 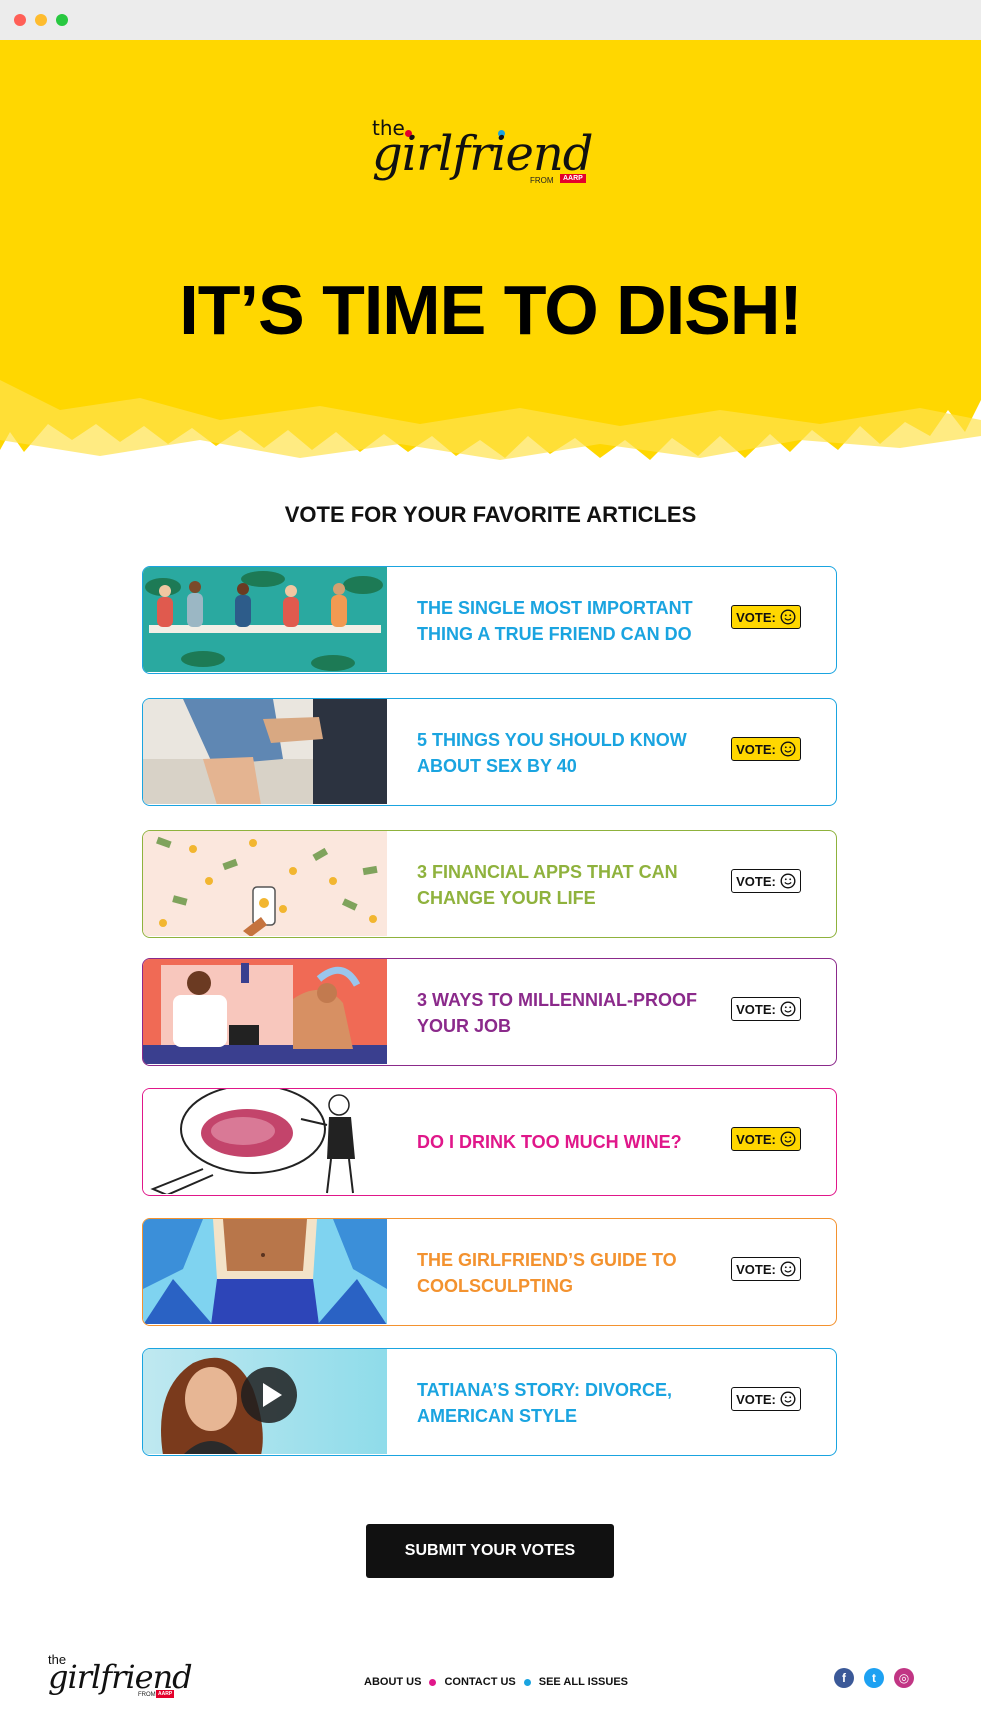 What do you see at coordinates (562, 1142) in the screenshot?
I see `article-title: DO I DRINK TOO MUCH WINE?` at bounding box center [562, 1142].